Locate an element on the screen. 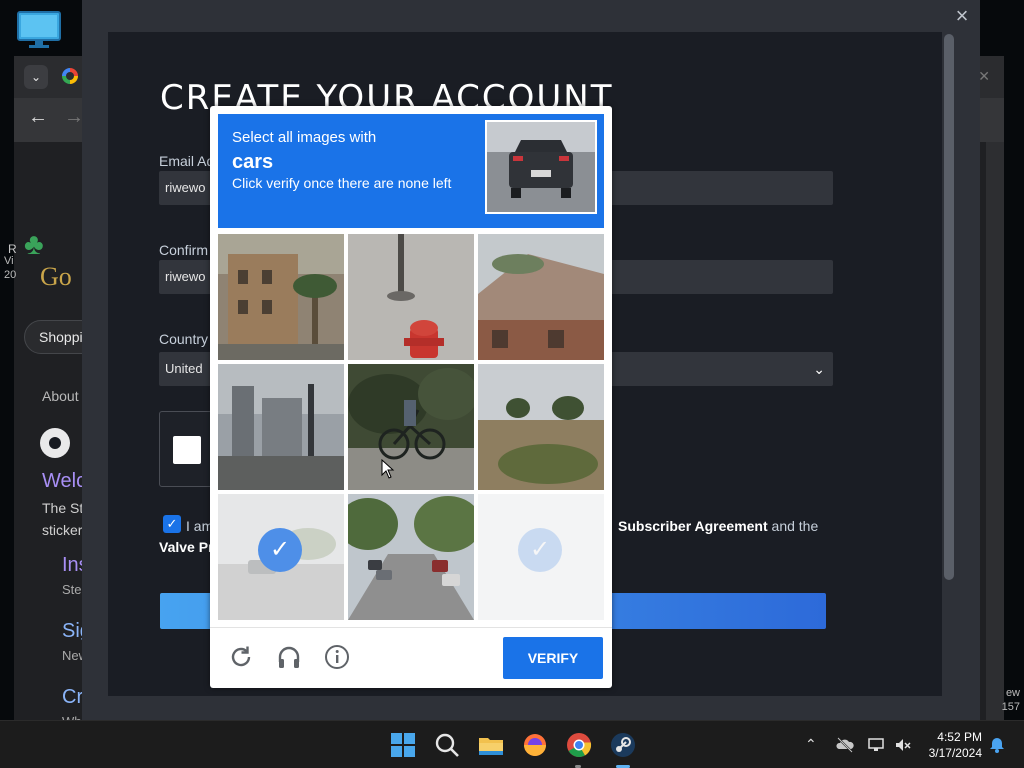 This screenshot has height=768, width=1024. result-title: Welc is located at coordinates (64, 481).